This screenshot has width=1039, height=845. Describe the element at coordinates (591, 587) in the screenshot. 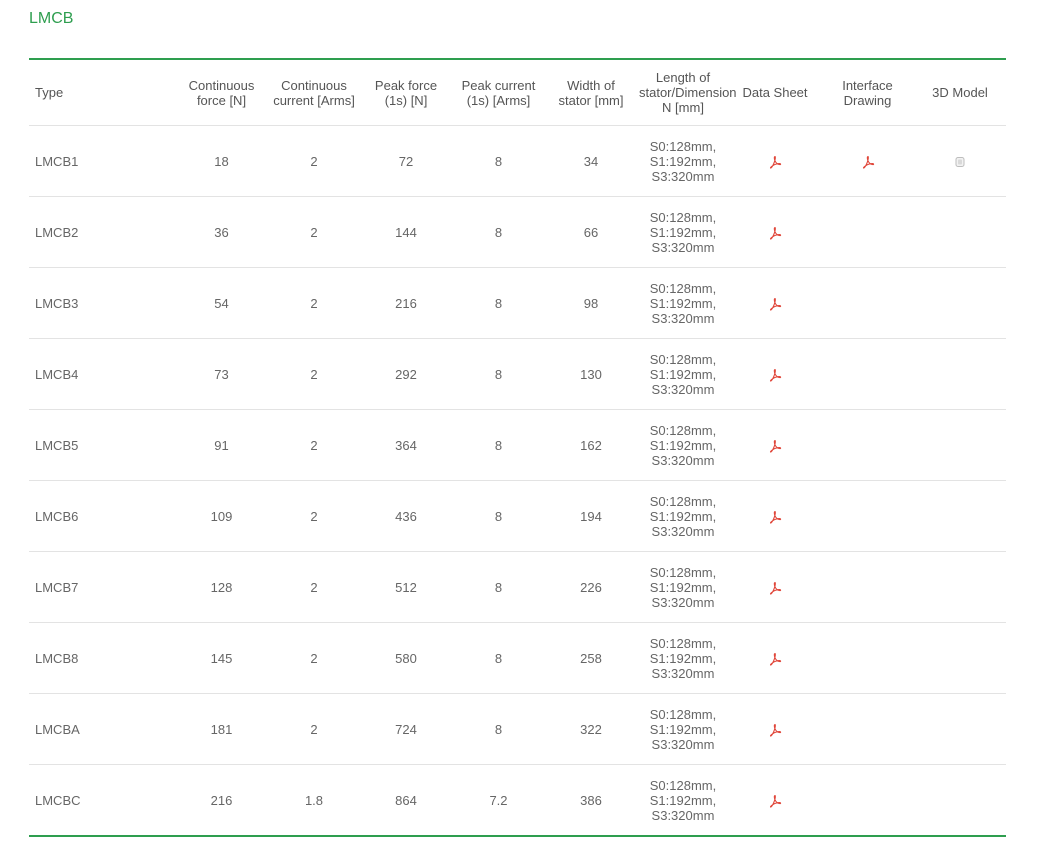

I see `cell-stator-width: 226` at that location.